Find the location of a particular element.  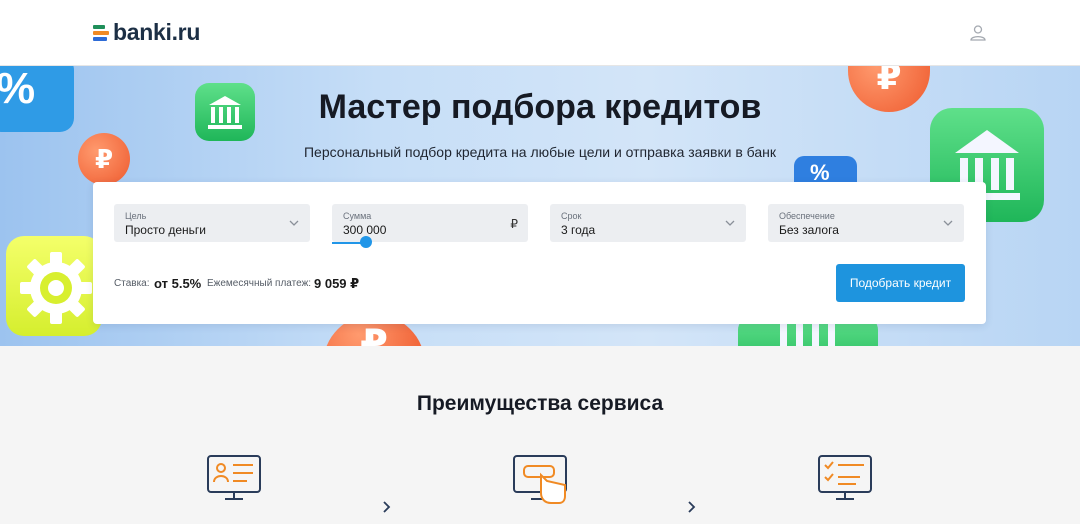

amount-label: Сумма is located at coordinates (357, 216).